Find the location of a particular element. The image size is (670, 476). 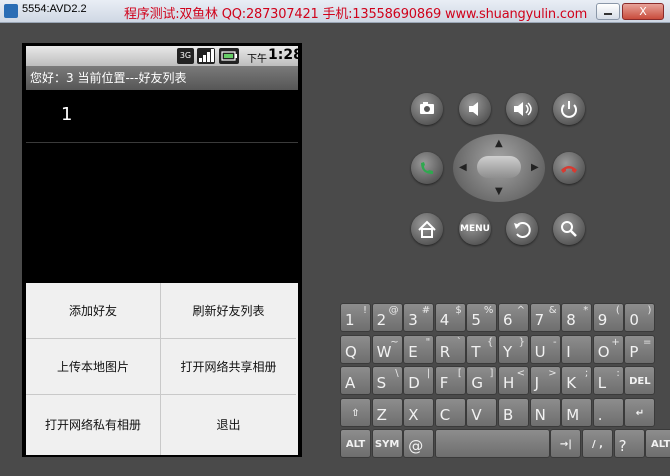

minimize-button is located at coordinates (608, 11).